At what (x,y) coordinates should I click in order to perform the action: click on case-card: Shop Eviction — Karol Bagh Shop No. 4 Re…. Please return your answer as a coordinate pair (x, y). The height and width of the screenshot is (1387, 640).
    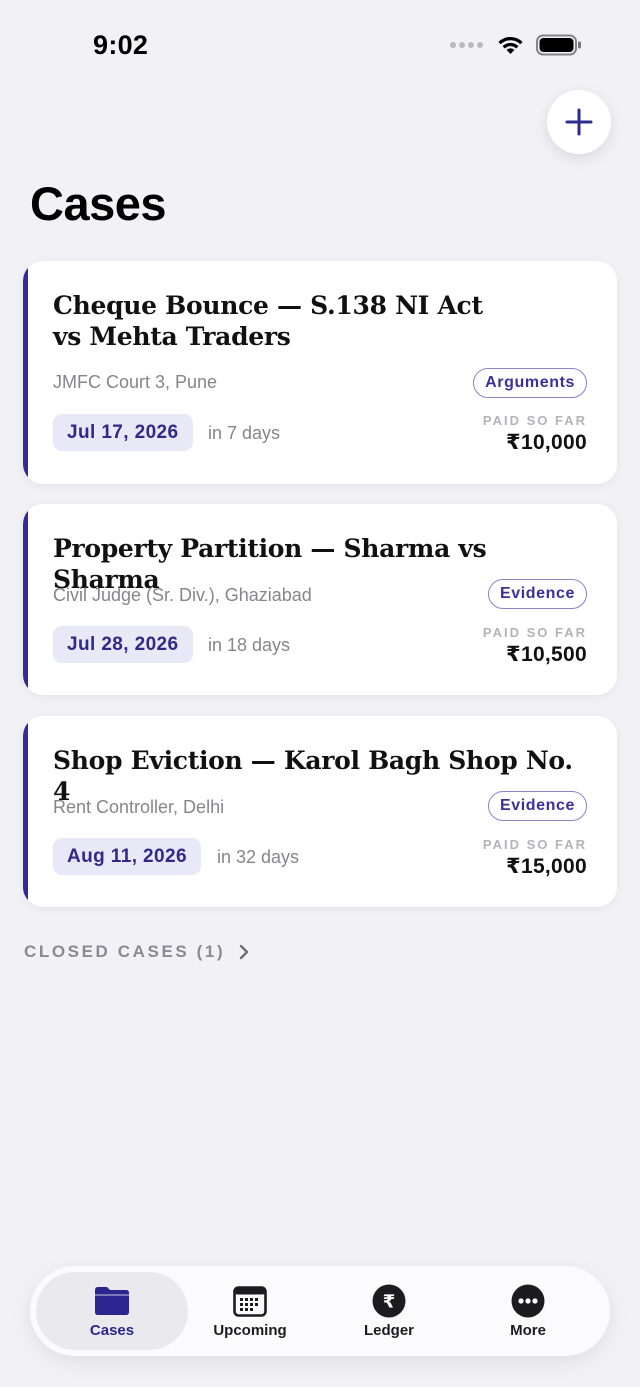
    Looking at the image, I should click on (320, 811).